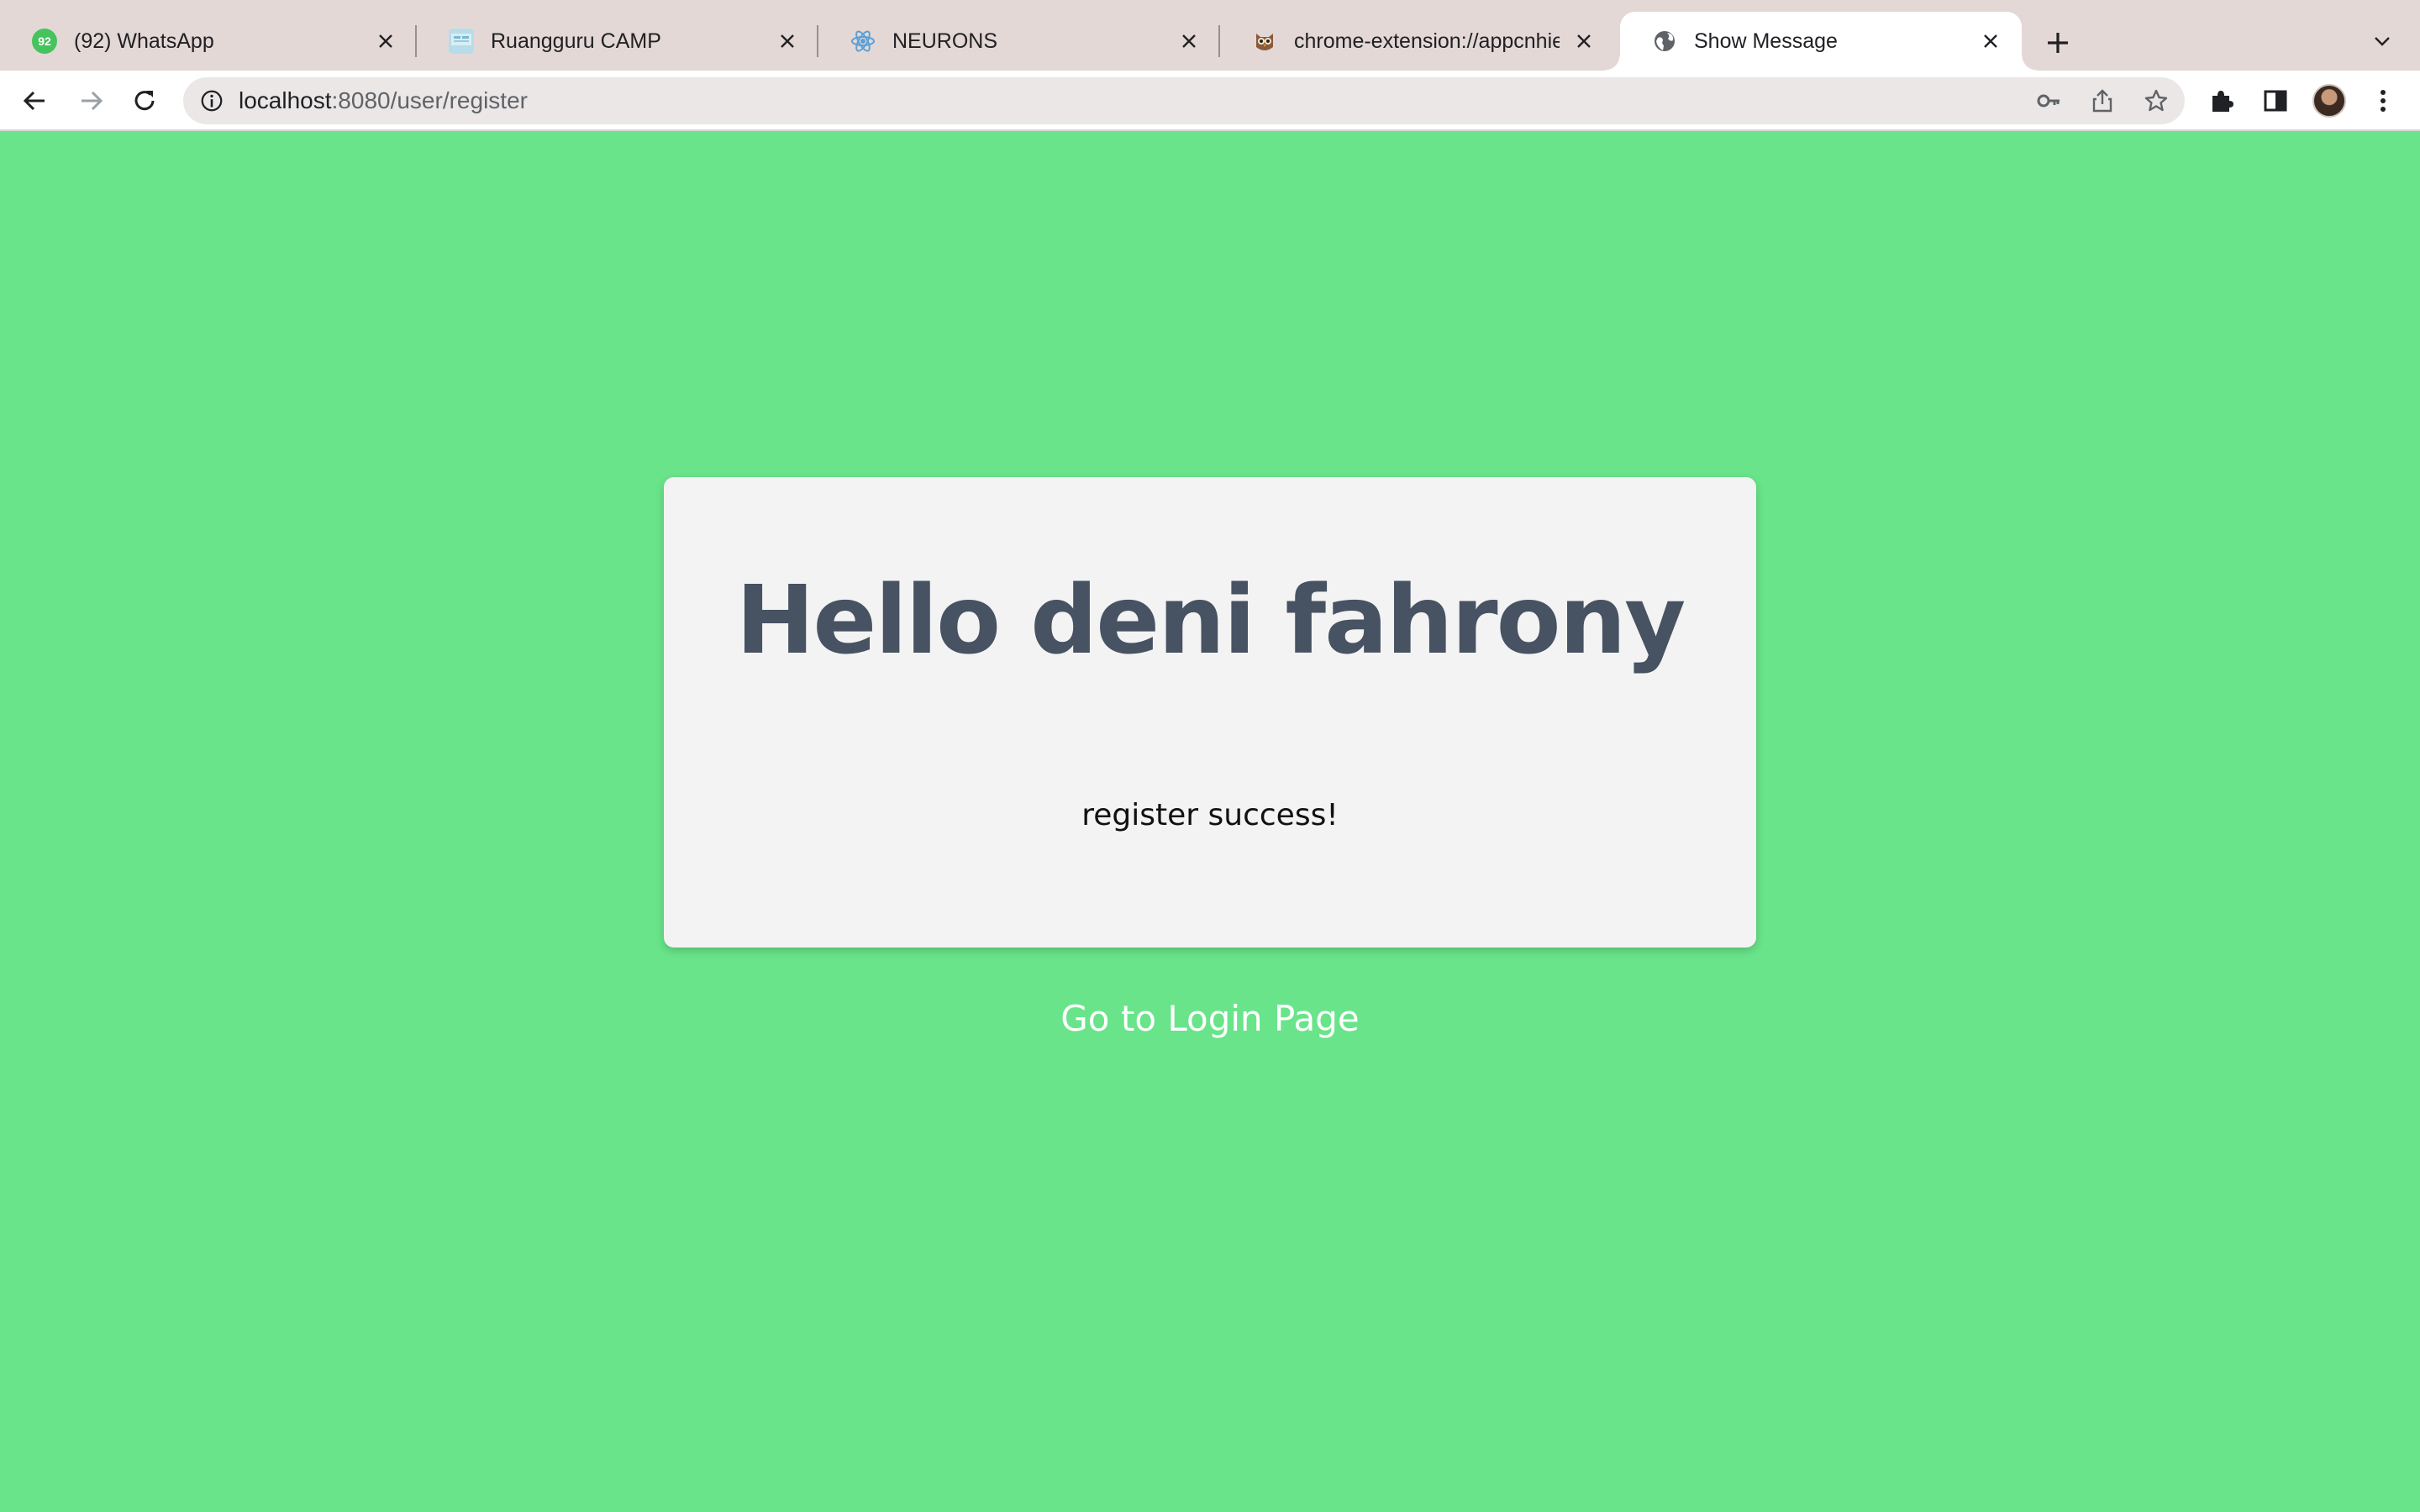 The height and width of the screenshot is (1512, 2420). What do you see at coordinates (1210, 712) in the screenshot?
I see `message-card: Hello deni fahrony register success!` at bounding box center [1210, 712].